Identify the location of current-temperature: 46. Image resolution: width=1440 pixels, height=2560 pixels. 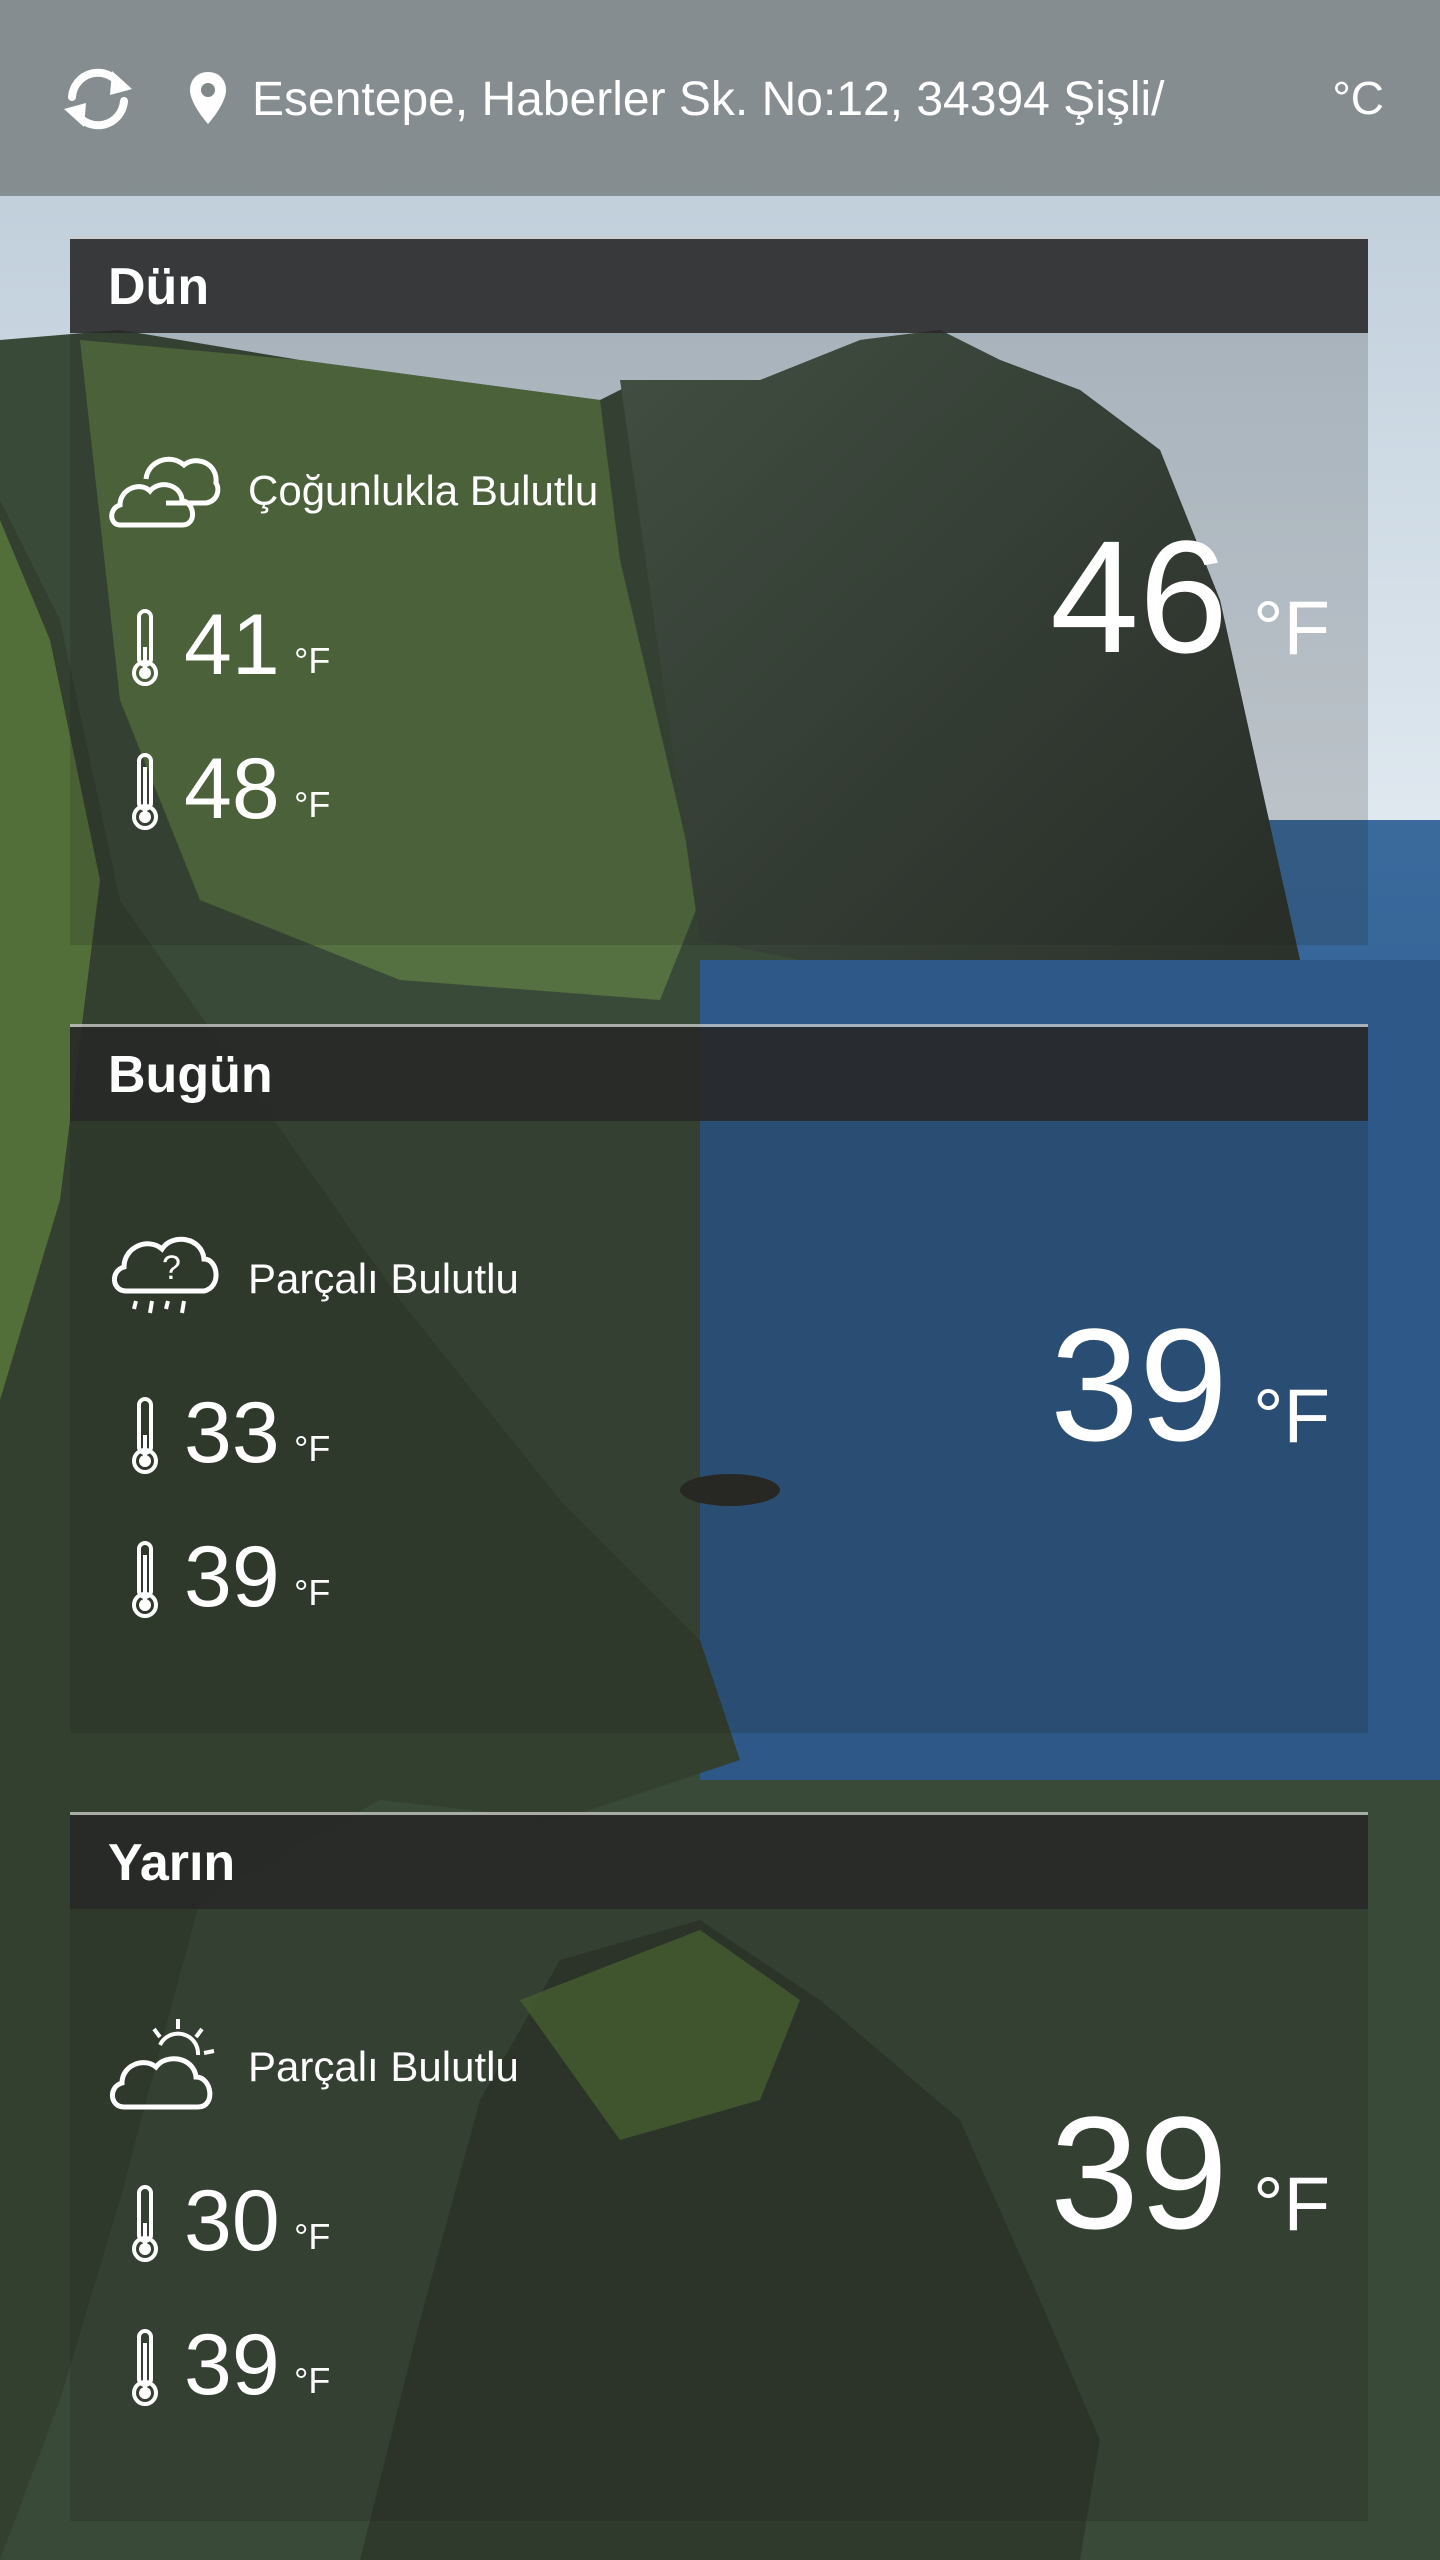
(1139, 596).